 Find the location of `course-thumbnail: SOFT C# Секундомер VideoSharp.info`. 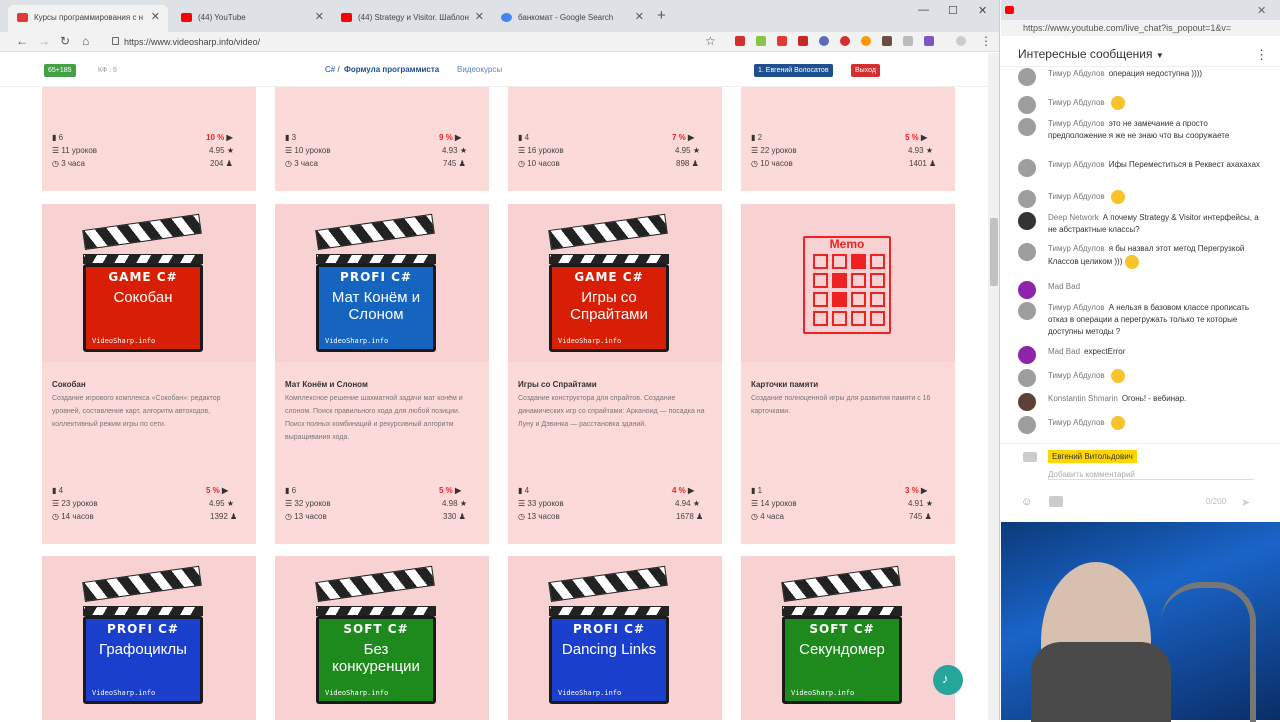

course-thumbnail: SOFT C# Секундомер VideoSharp.info is located at coordinates (848, 638).